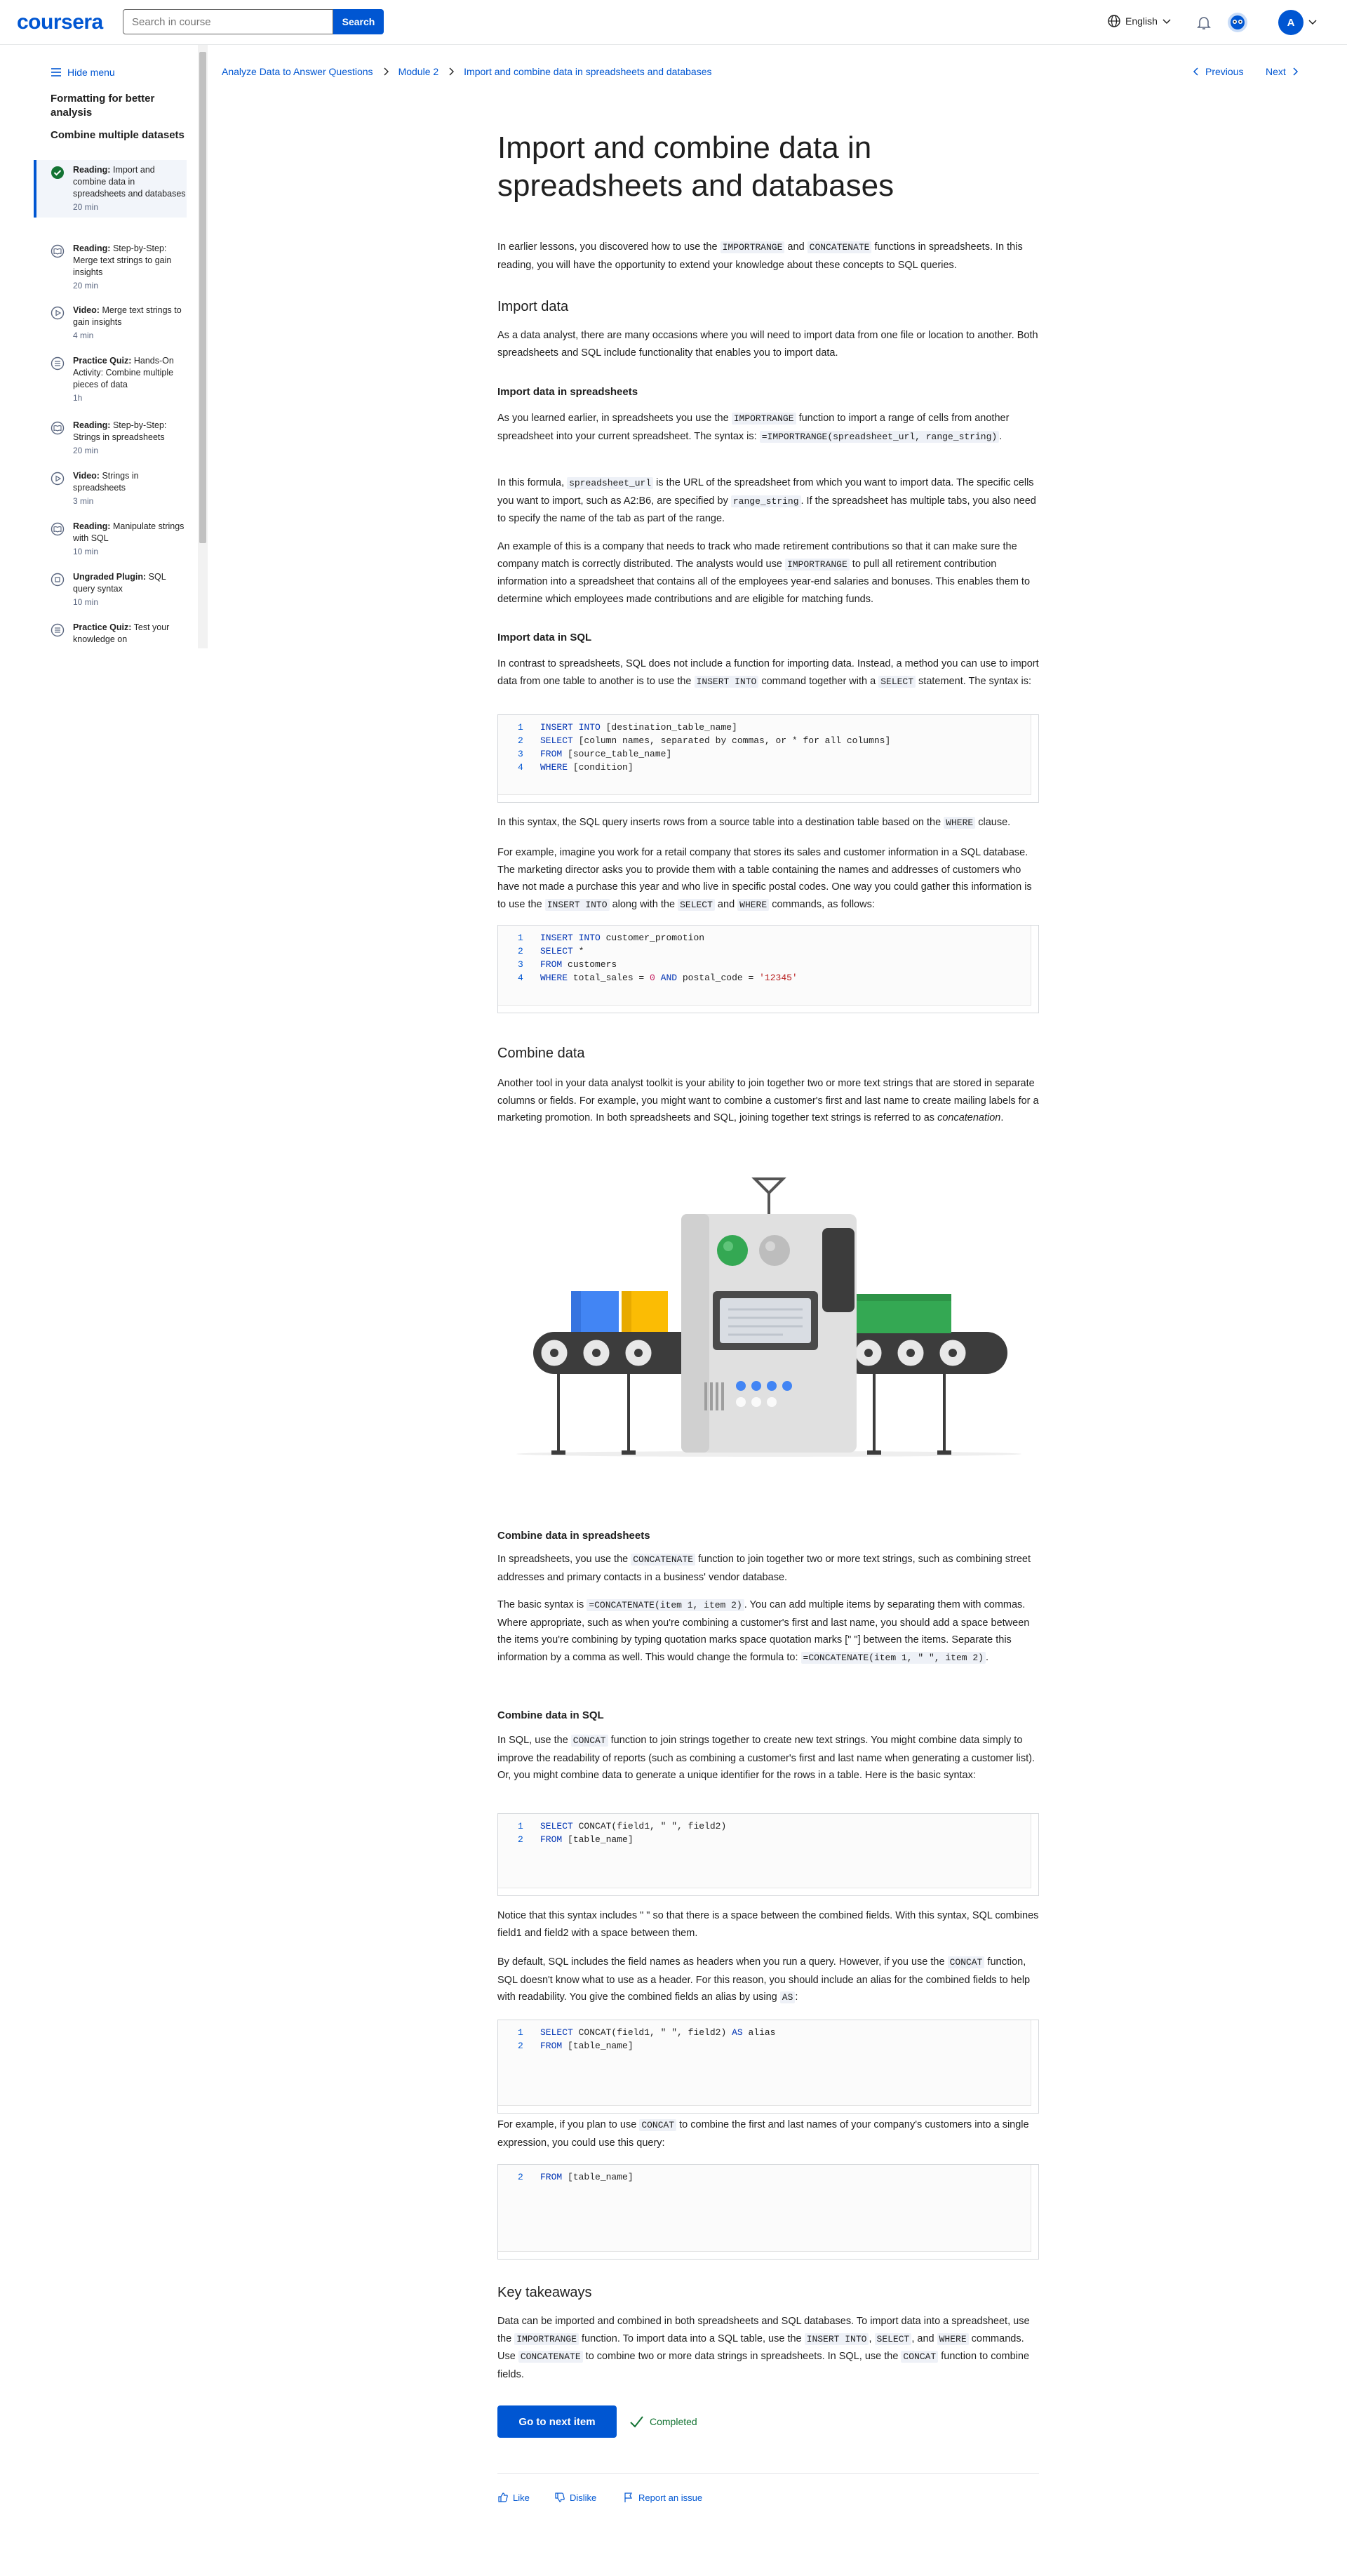 Image resolution: width=1347 pixels, height=2576 pixels. I want to click on search-button: Search, so click(358, 21).